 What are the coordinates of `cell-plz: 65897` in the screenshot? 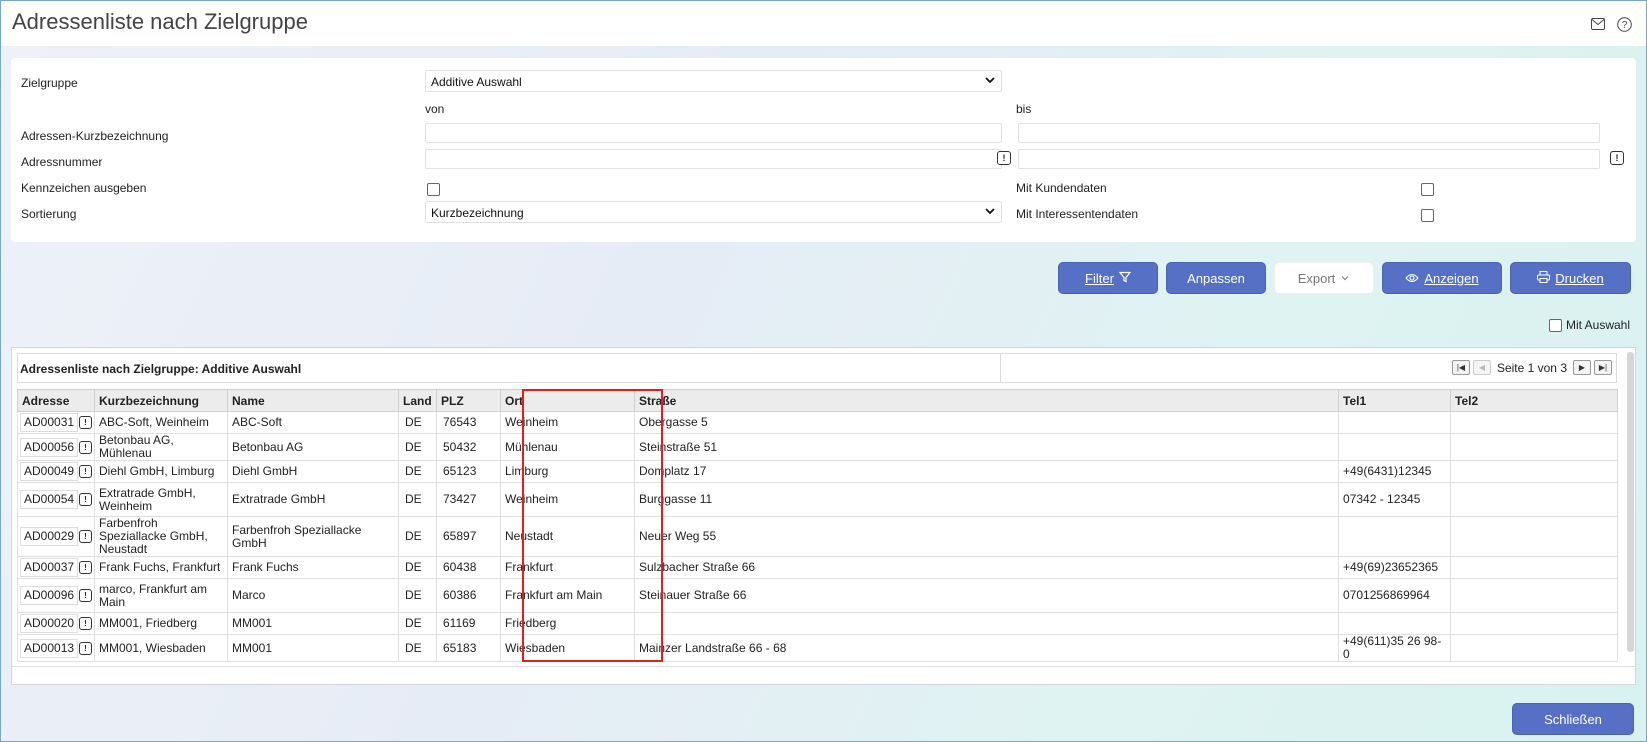 It's located at (468, 536).